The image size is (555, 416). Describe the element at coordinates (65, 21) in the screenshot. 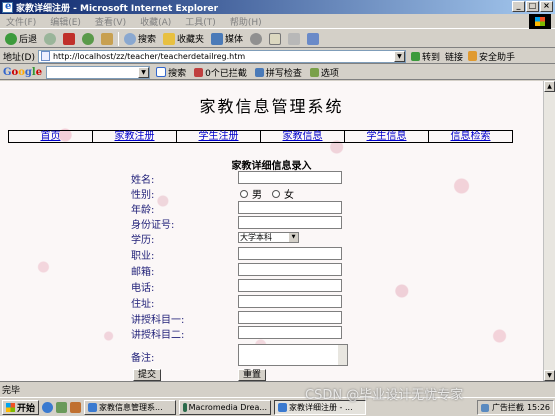

I see `menu-edit: 编辑(E)` at that location.